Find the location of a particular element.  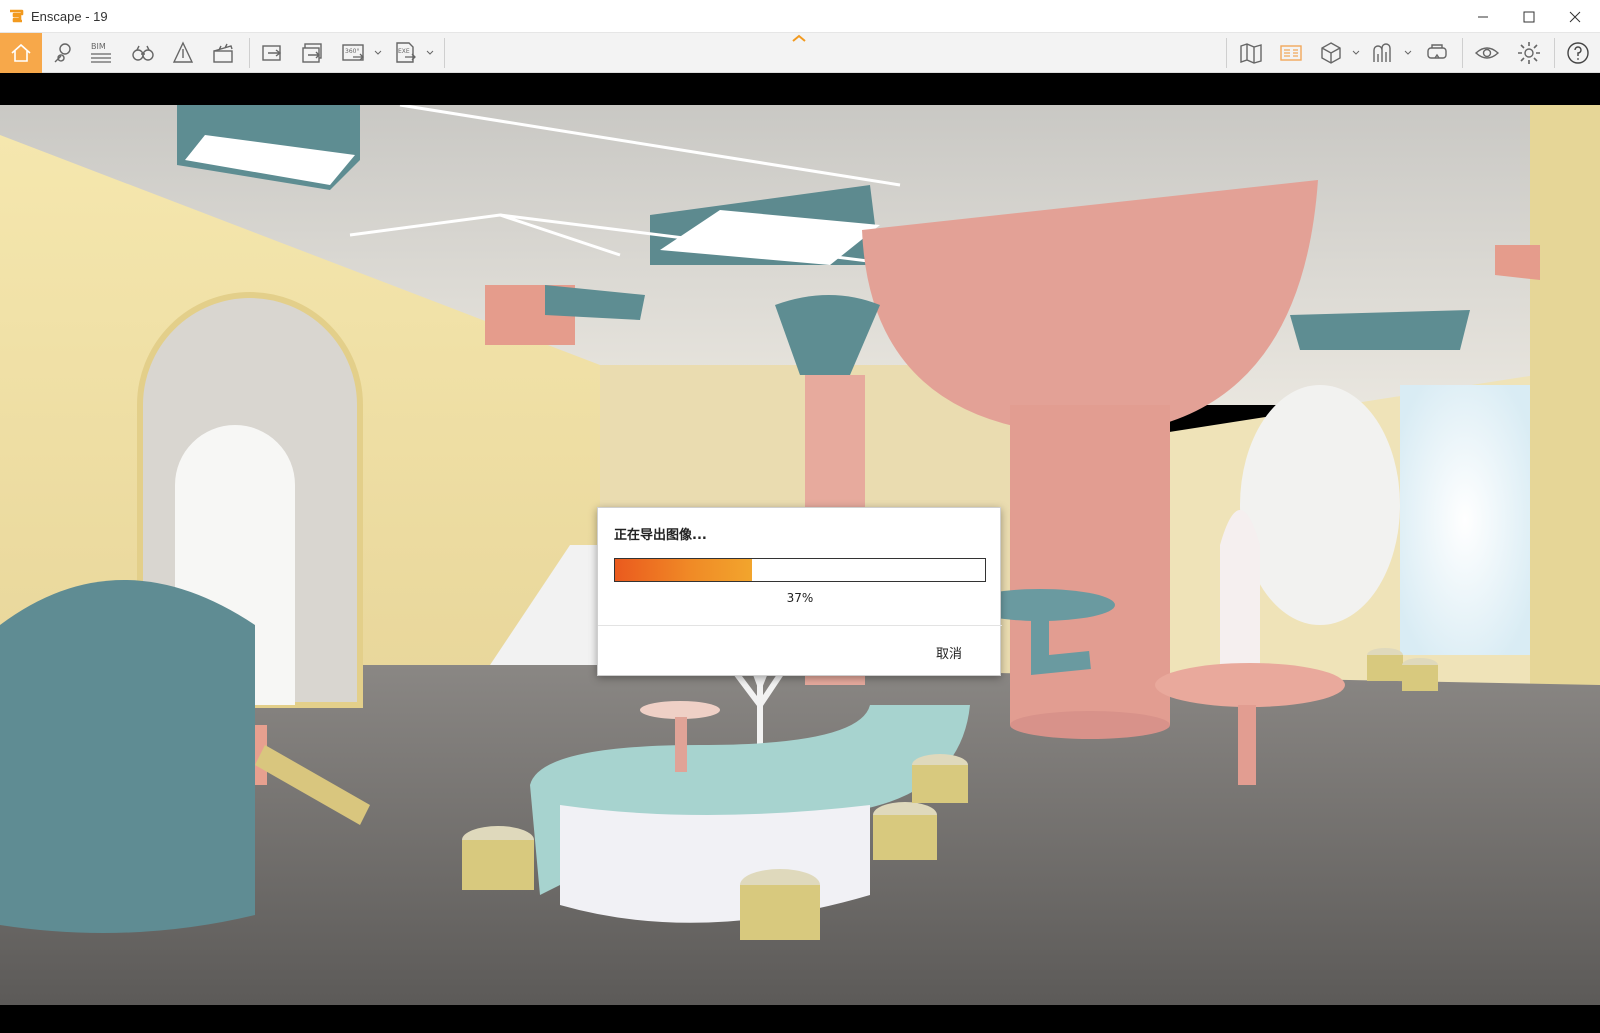

visual-settings-icon is located at coordinates (1487, 53).